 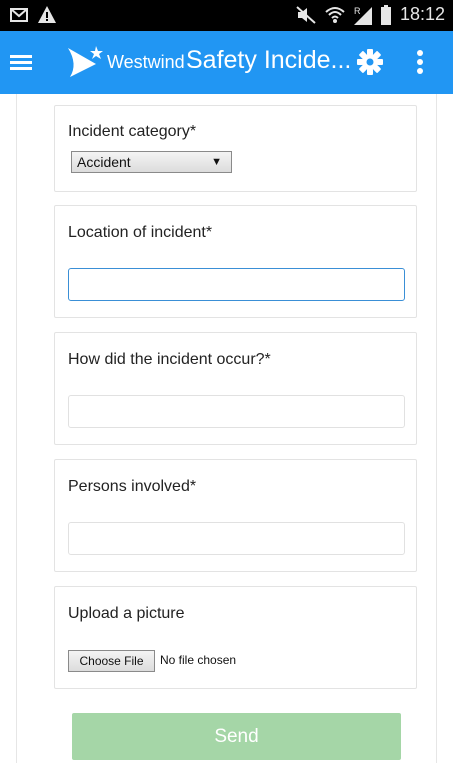 I want to click on westwind-logo-icon, so click(x=85, y=61).